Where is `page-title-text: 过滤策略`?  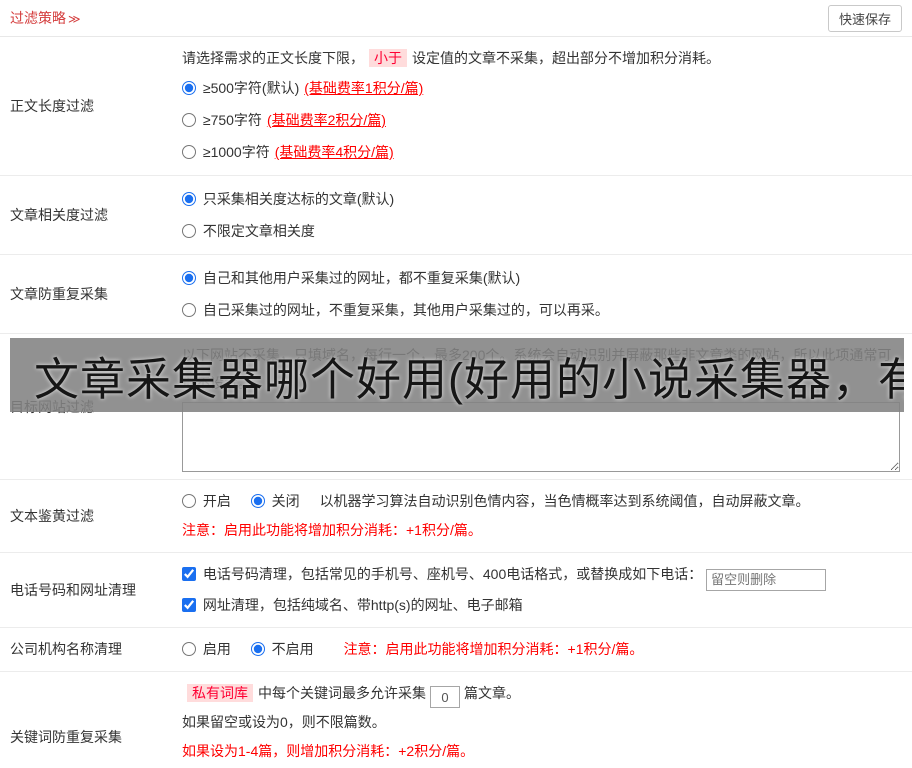
page-title-text: 过滤策略 is located at coordinates (38, 18).